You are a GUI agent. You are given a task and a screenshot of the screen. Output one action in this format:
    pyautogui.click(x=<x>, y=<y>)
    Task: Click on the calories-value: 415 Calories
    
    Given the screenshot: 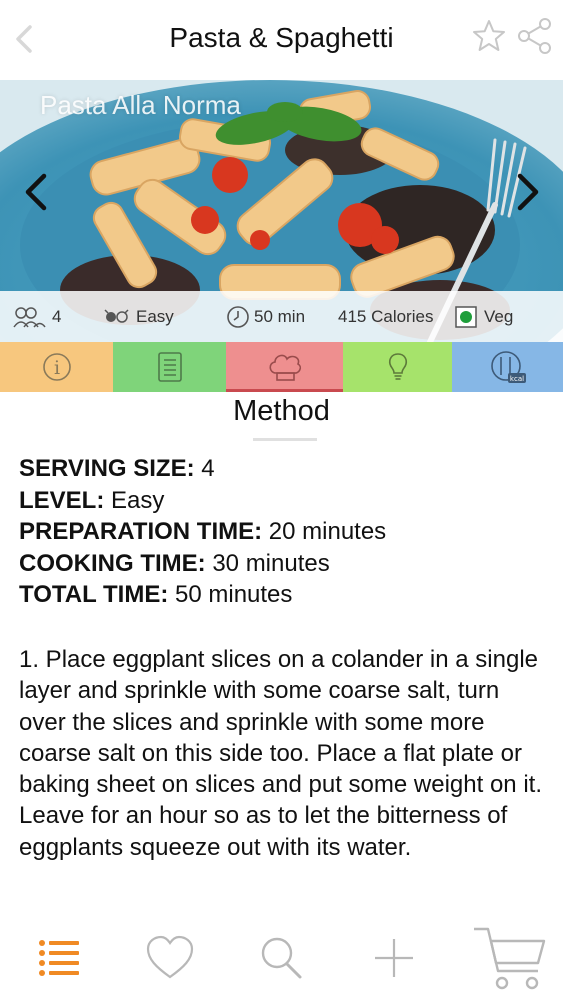 What is the action you would take?
    pyautogui.click(x=386, y=316)
    